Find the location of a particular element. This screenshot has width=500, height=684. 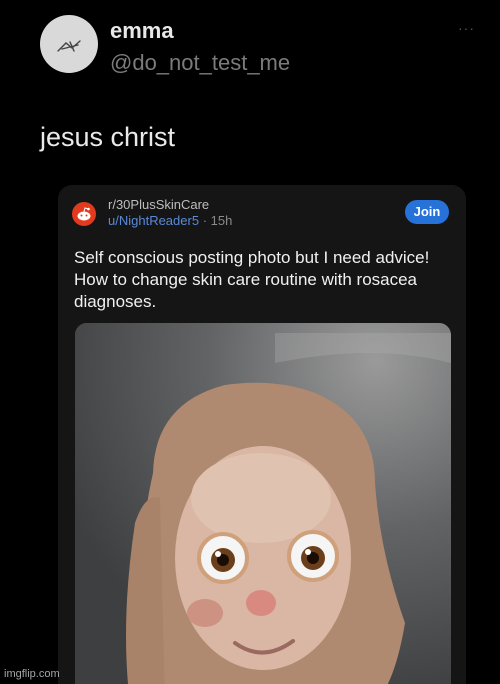

subreddit-name: r/30PlusSkinCare is located at coordinates (158, 204).